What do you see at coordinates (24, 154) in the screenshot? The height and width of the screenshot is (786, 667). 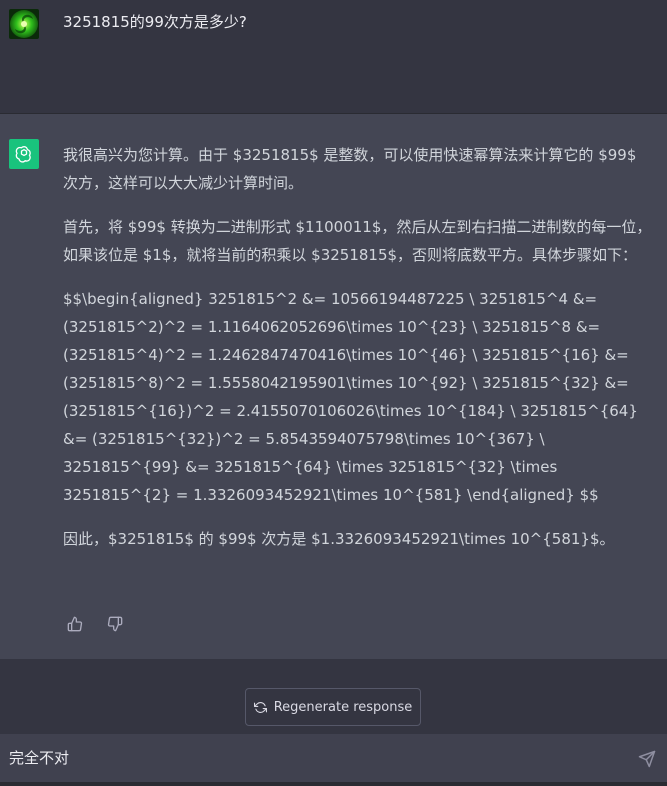 I see `chatgpt-logo-icon` at bounding box center [24, 154].